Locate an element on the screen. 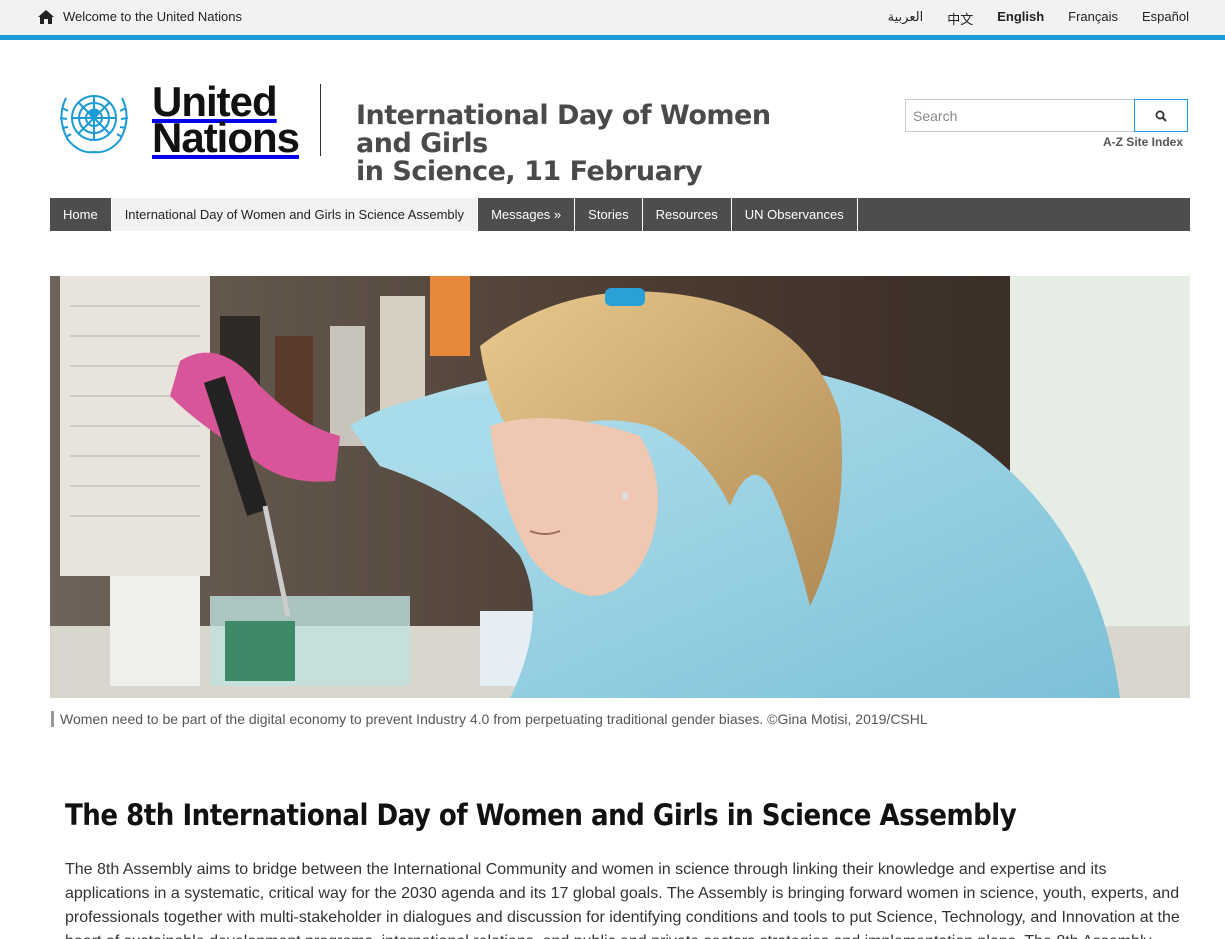  lang-french: Français is located at coordinates (1093, 18).